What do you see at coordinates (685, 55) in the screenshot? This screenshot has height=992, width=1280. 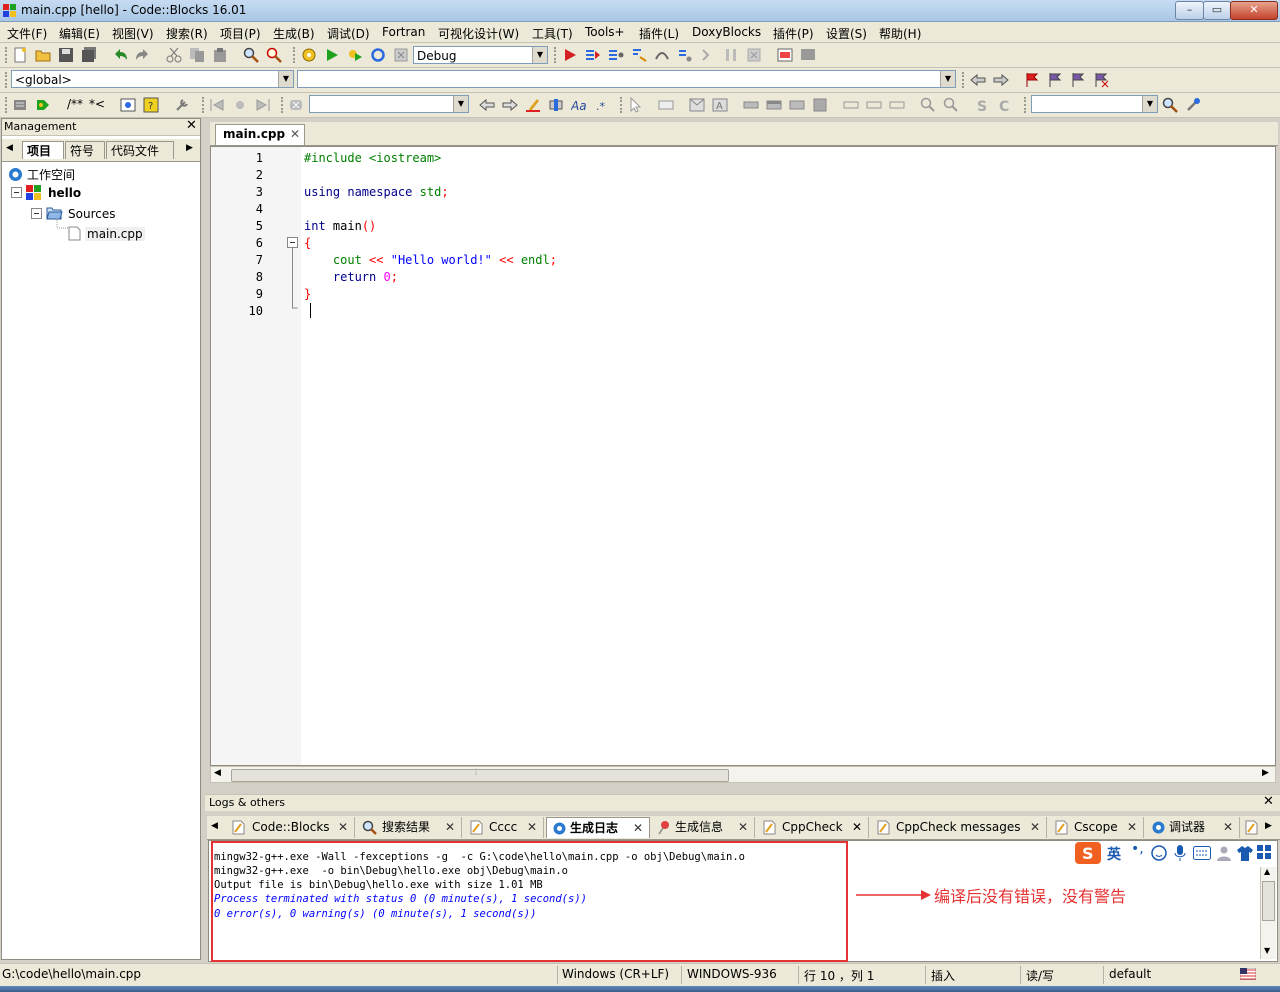 I see `step-out-icon` at bounding box center [685, 55].